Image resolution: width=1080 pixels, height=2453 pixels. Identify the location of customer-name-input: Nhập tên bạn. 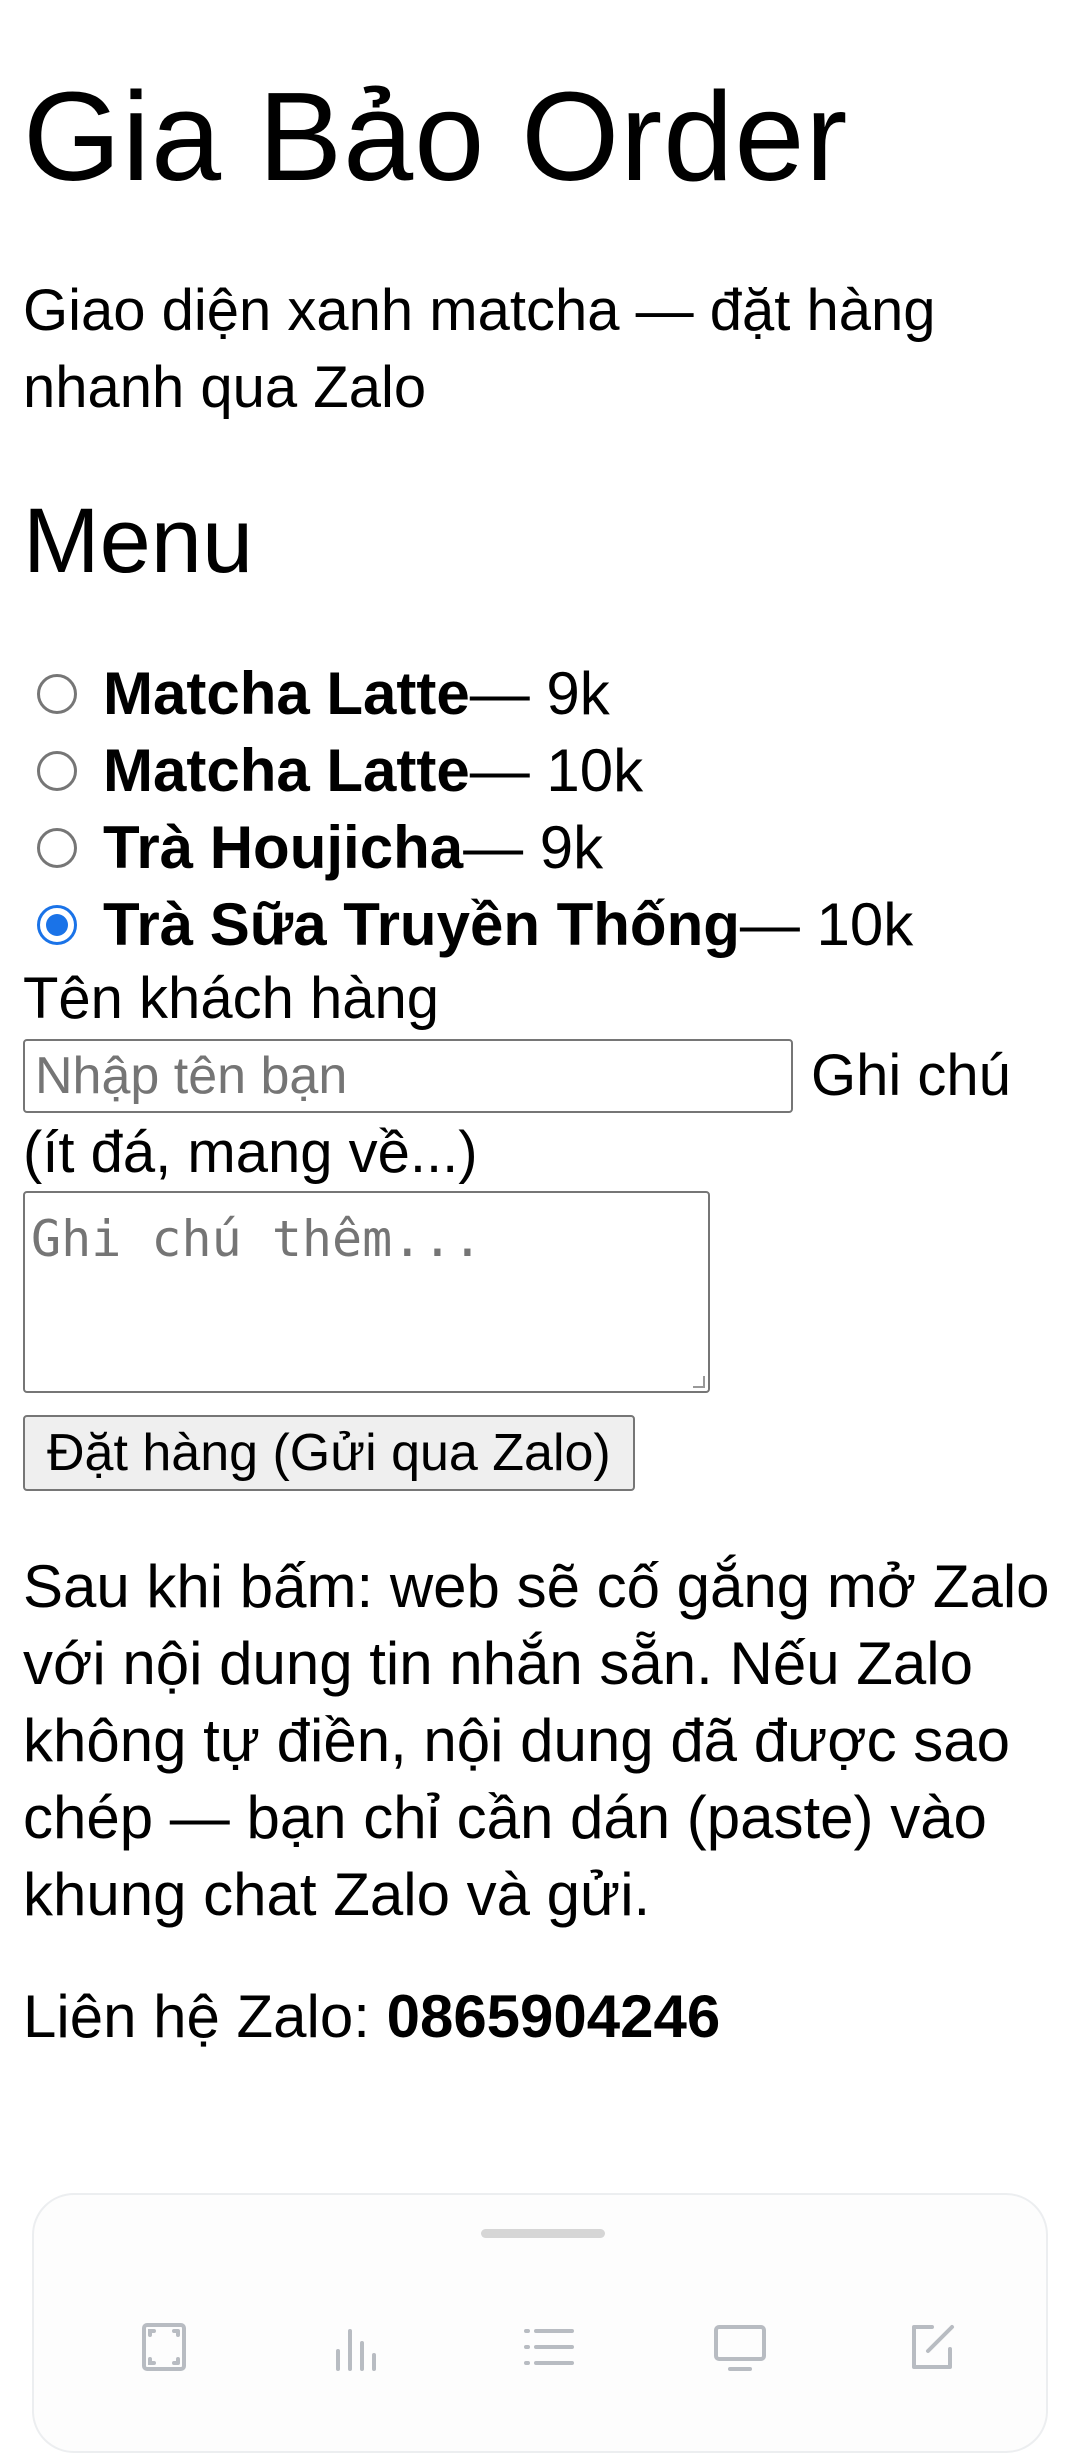
(408, 1075).